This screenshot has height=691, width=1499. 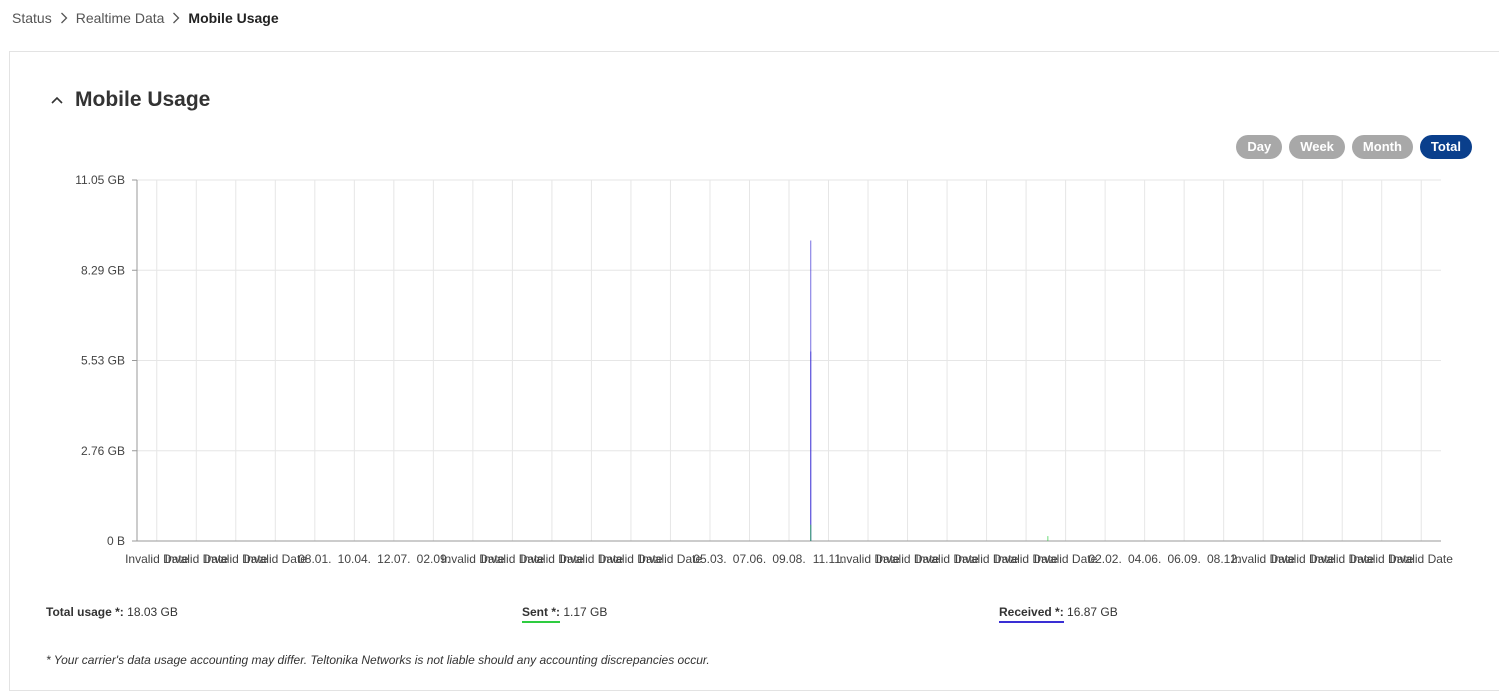 I want to click on month-button: Month, so click(x=1382, y=147).